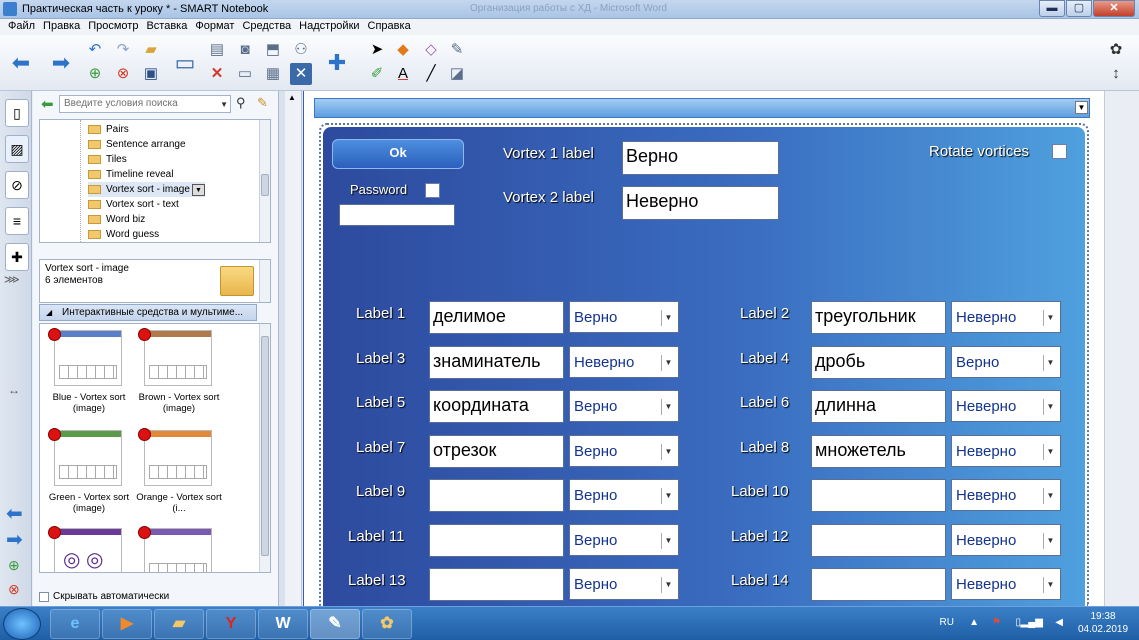  I want to click on attachments-tab: ⊘, so click(17, 185).